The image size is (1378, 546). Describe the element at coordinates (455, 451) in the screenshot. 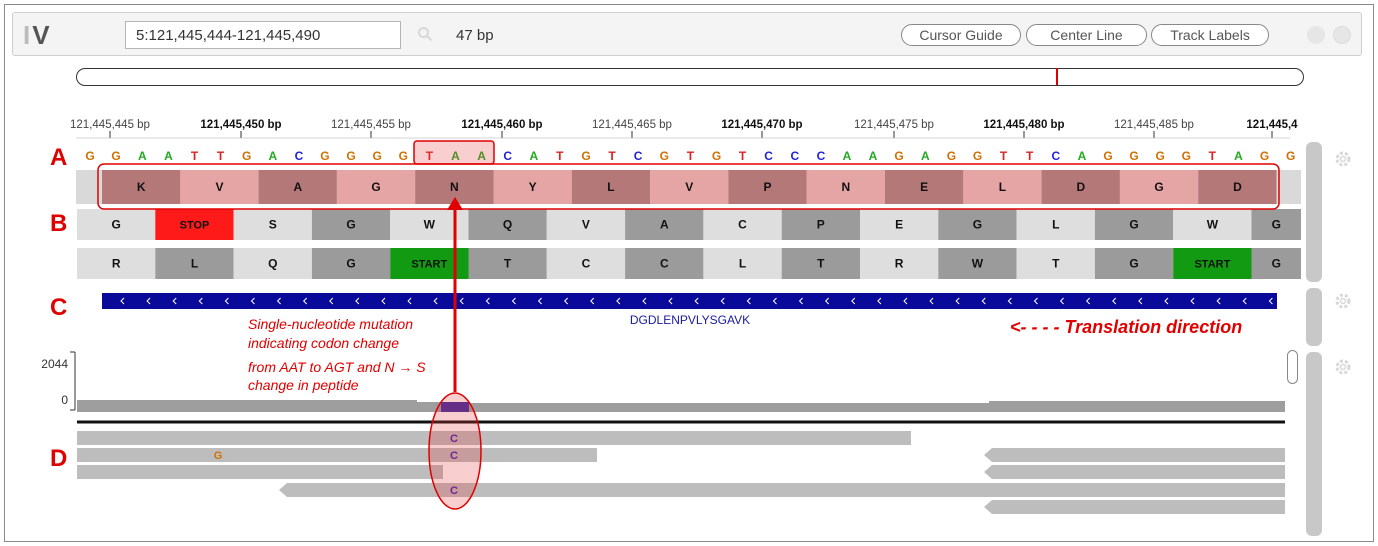

I see `mutation-highlight-ellipse` at that location.